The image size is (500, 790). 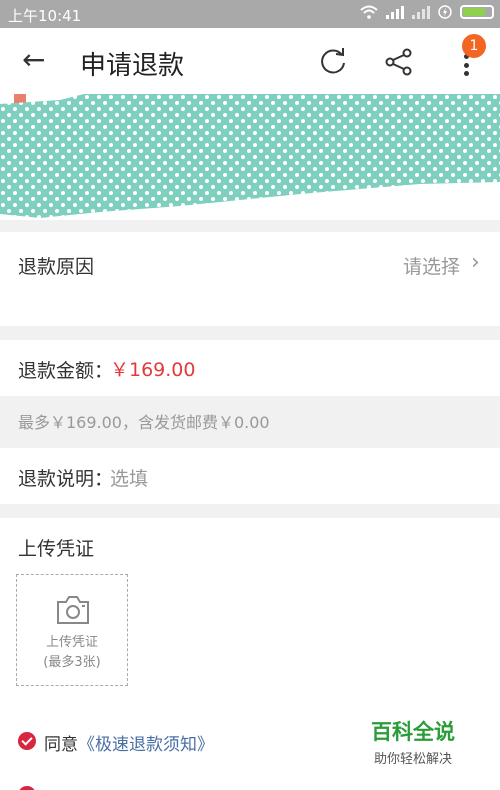 I want to click on watermark-title: 百科全说, so click(x=413, y=732).